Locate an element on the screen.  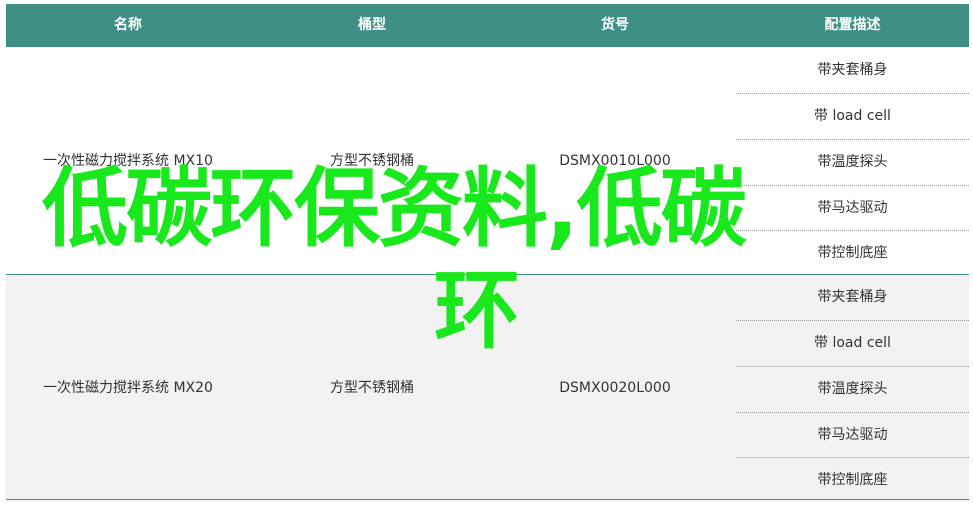
header-sku: 货号 is located at coordinates (615, 25).